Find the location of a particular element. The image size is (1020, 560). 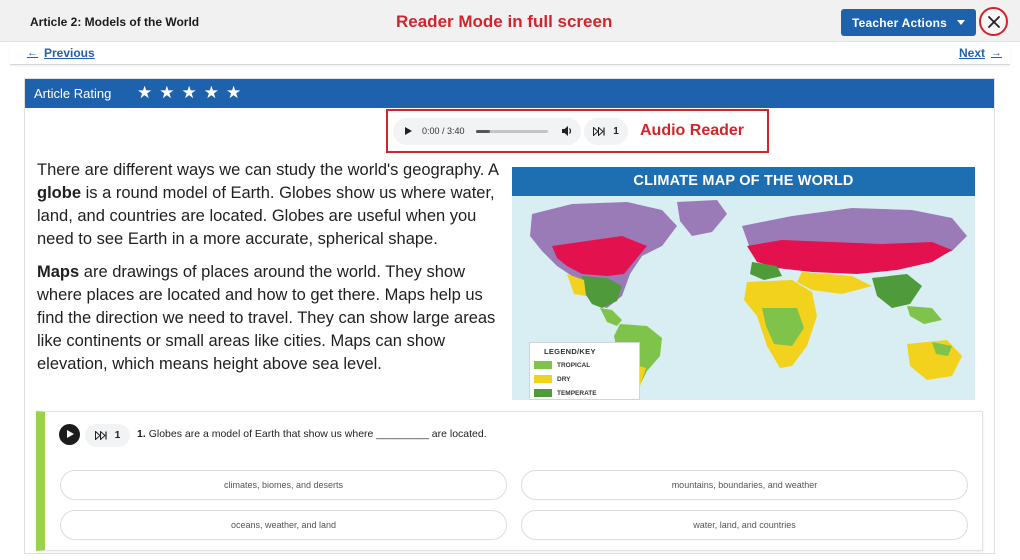

audio-reader-box: 0:00 / 3:40 1 Audio Reader is located at coordinates (577, 131).